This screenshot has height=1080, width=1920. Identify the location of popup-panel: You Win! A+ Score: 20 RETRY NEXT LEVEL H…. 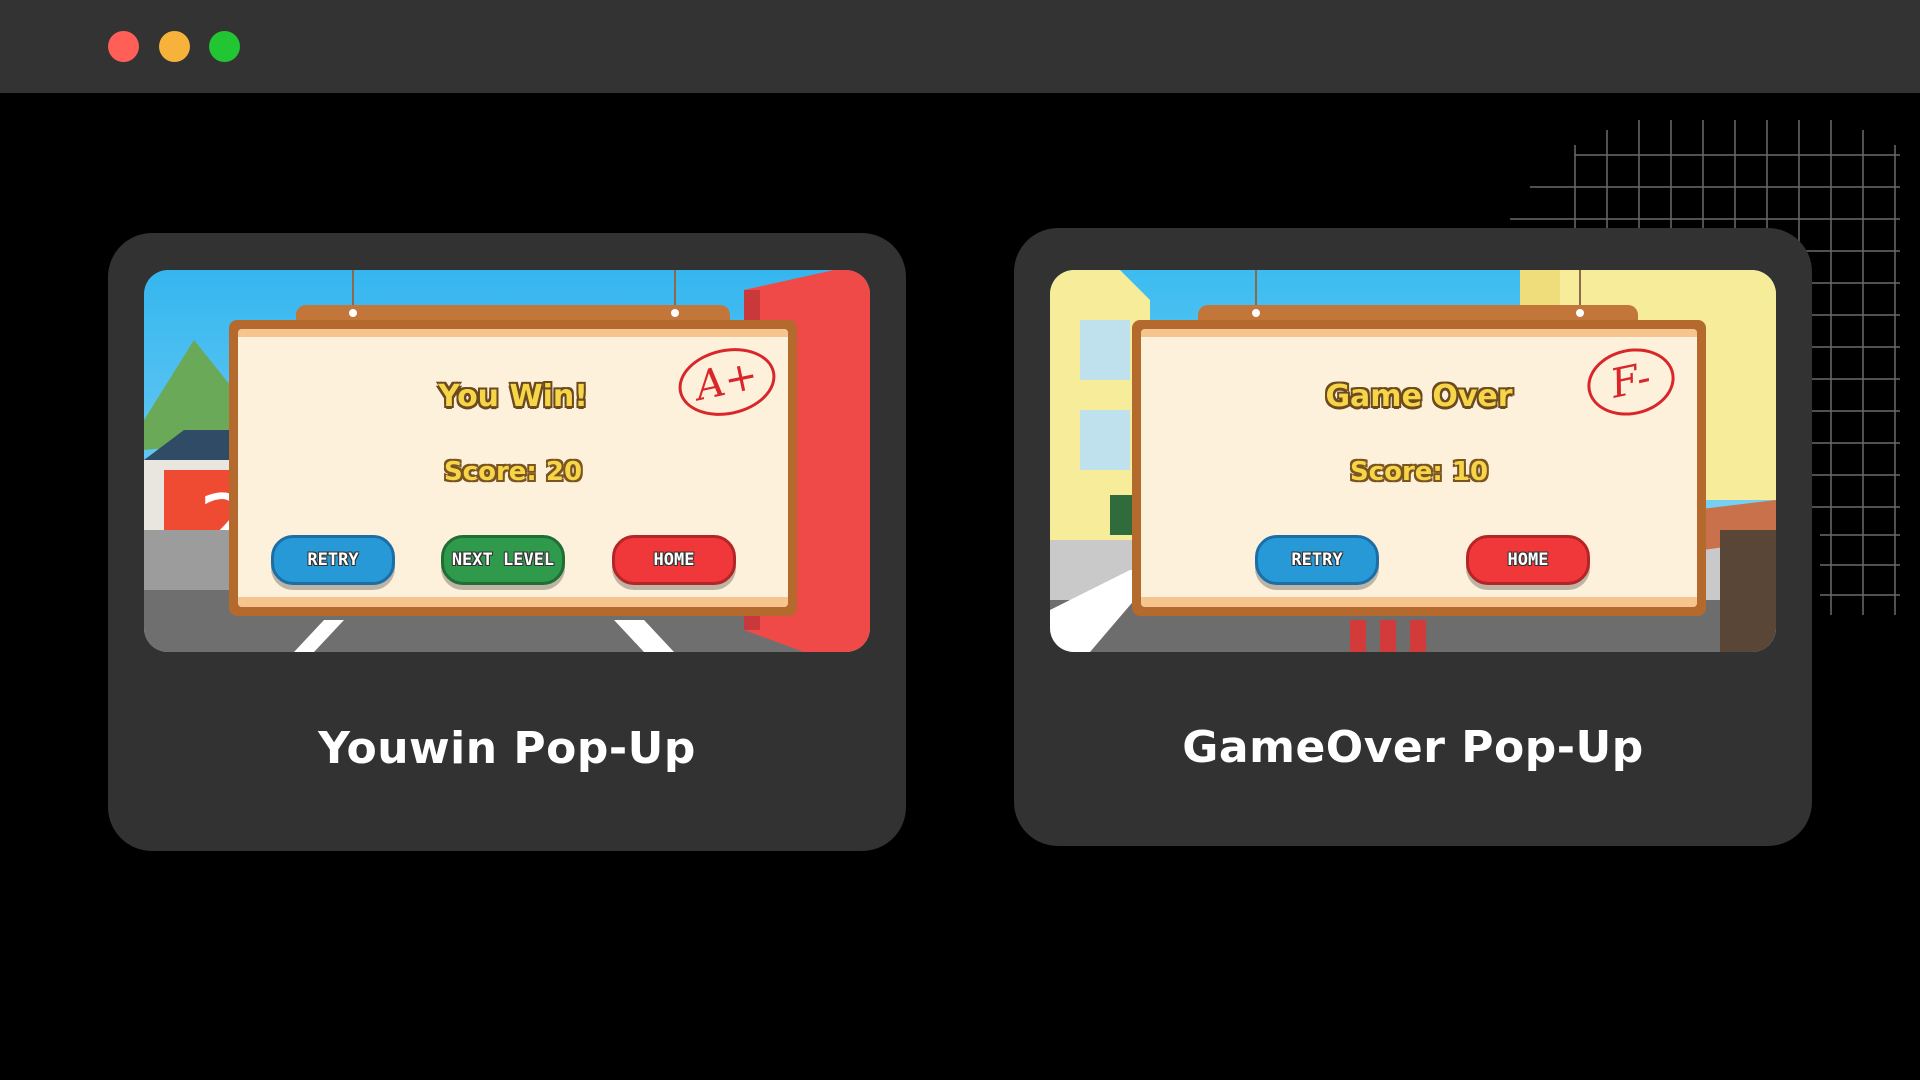
(513, 468).